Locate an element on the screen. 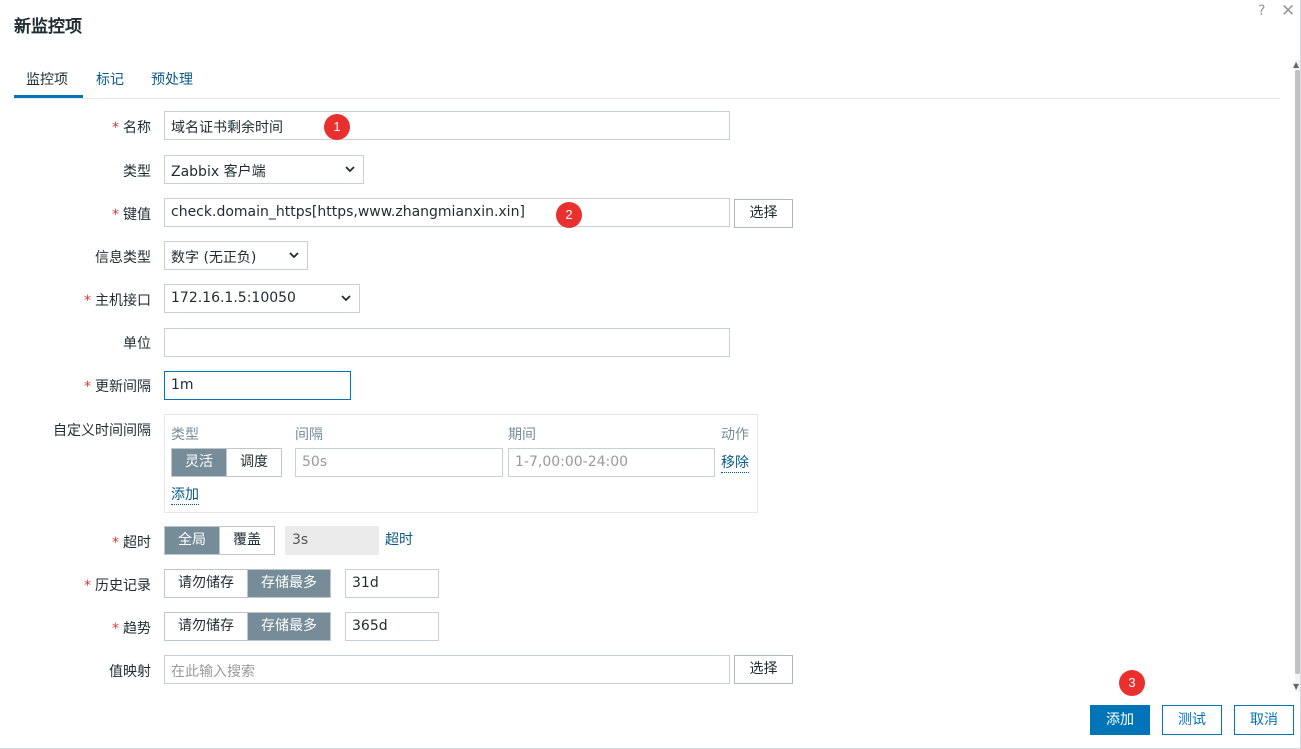 The height and width of the screenshot is (749, 1301). interval-mode-toggle: 灵活 调度 is located at coordinates (226, 462).